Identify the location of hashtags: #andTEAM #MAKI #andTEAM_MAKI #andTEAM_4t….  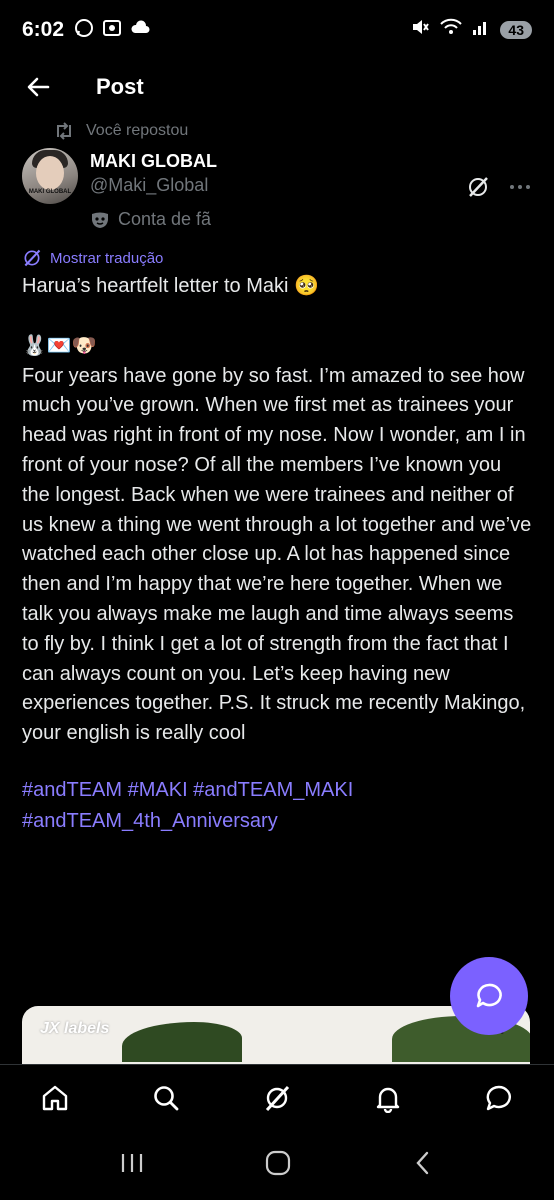
(277, 806).